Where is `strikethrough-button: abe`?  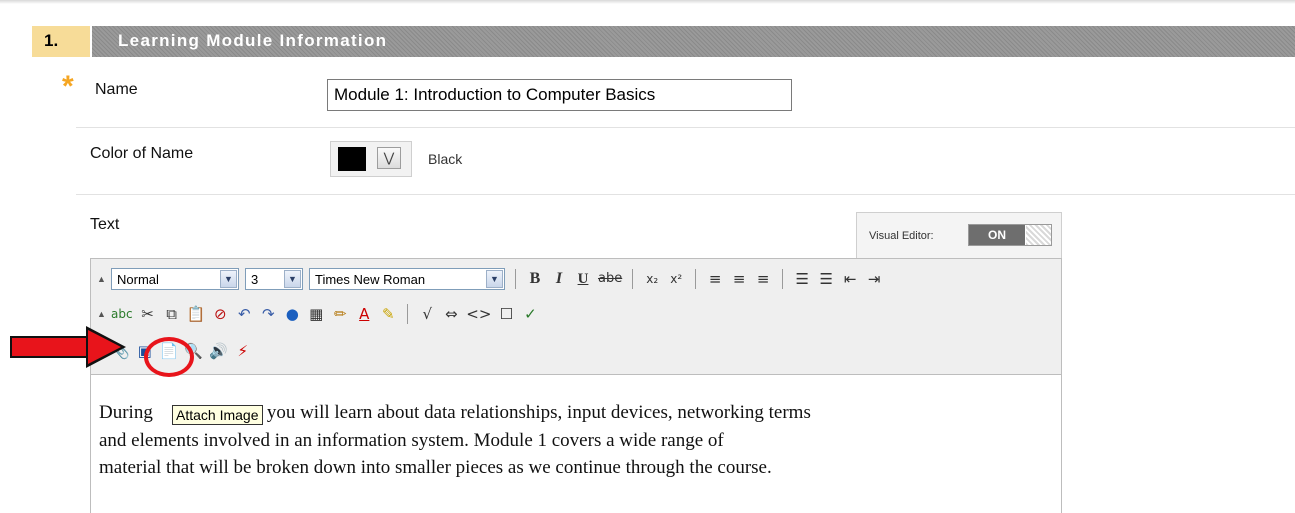
strikethrough-button: abe is located at coordinates (610, 279).